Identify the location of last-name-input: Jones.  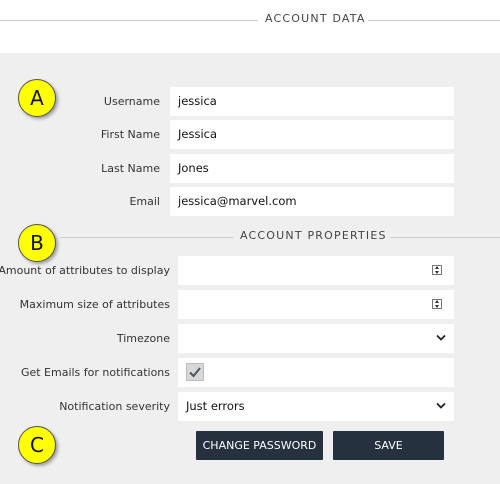
(312, 168).